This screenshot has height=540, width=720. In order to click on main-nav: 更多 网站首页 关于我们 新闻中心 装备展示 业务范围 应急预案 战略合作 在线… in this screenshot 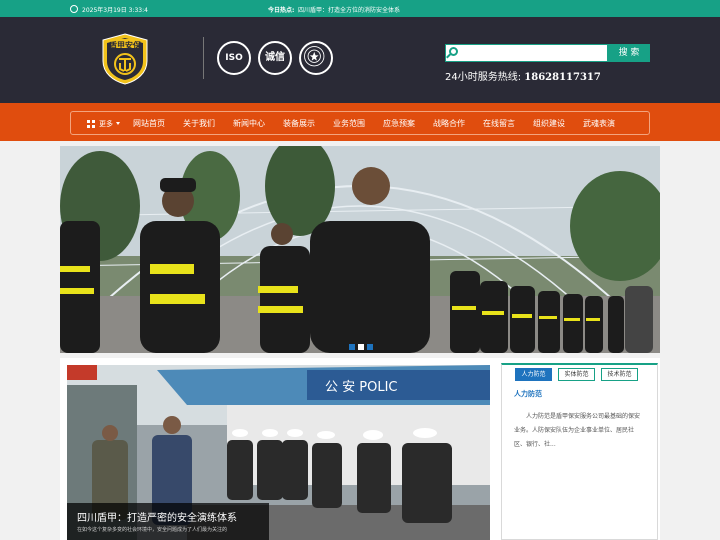, I will do `click(360, 123)`.